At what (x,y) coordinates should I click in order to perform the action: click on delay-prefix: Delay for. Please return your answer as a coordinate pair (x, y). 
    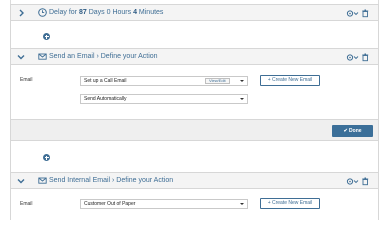
    Looking at the image, I should click on (64, 12).